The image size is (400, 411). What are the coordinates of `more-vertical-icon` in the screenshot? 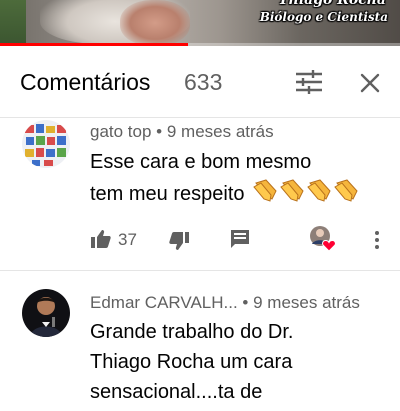 It's located at (377, 240).